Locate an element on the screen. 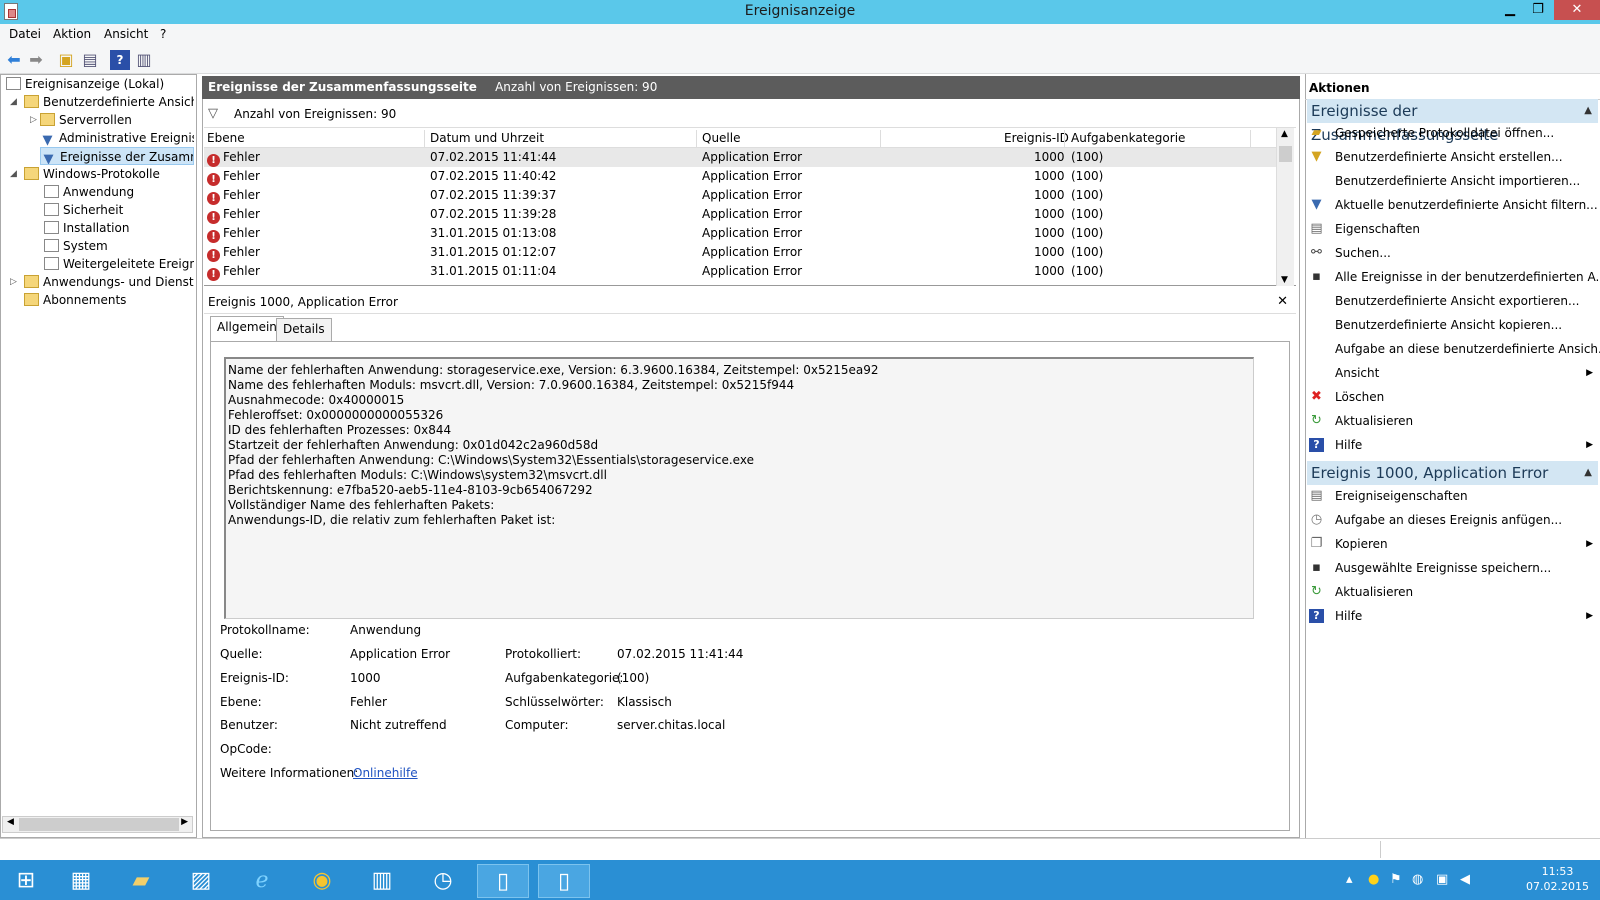 The height and width of the screenshot is (900, 1600). performance-monitor-icon: ▨ is located at coordinates (201, 881).